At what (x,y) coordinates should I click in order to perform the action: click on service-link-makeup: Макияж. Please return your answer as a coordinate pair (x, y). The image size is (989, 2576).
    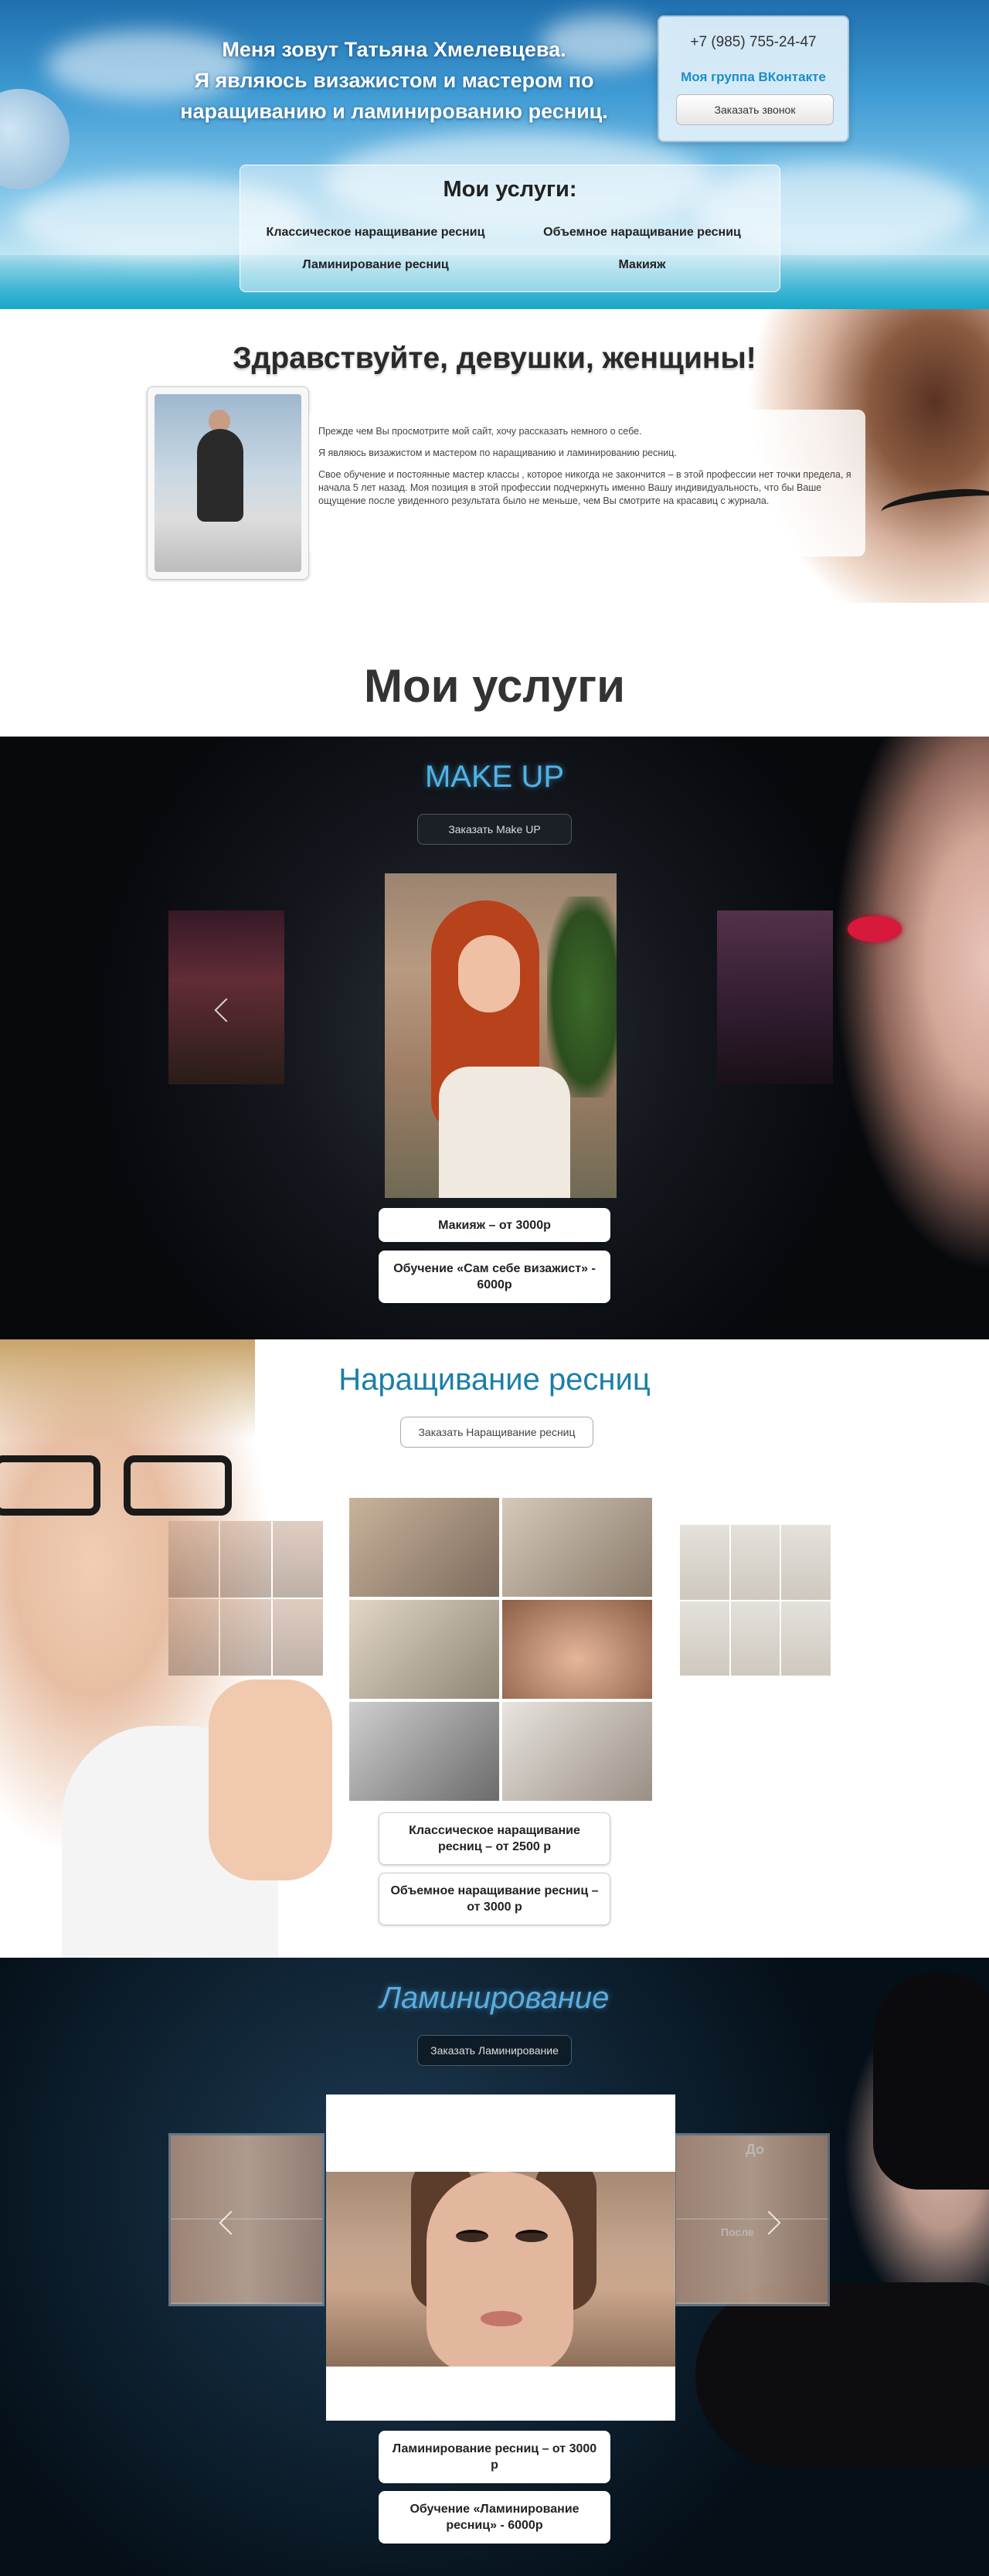
    Looking at the image, I should click on (642, 265).